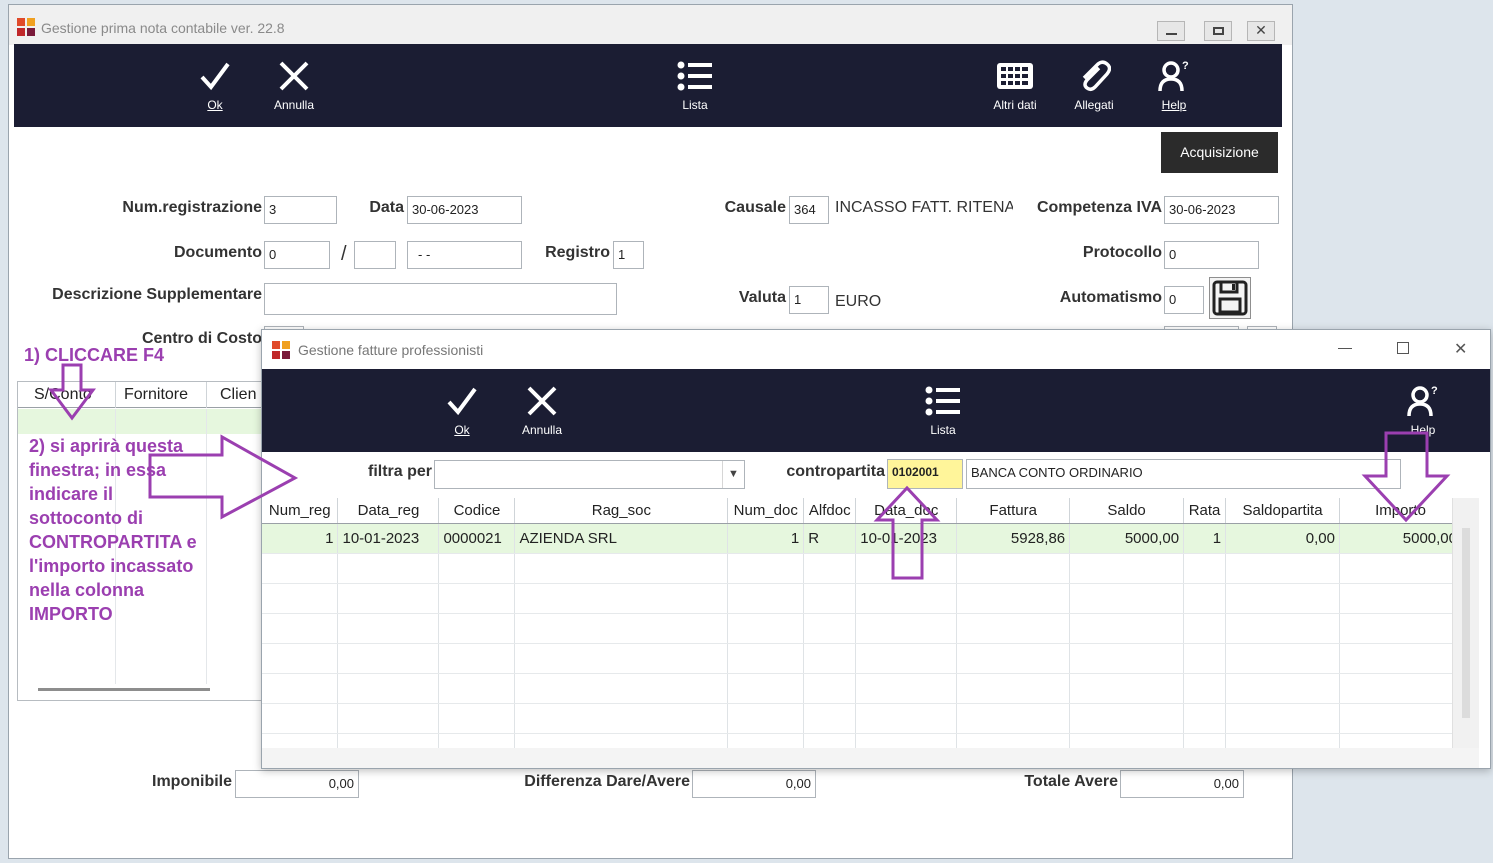  Describe the element at coordinates (1406, 477) in the screenshot. I see `down-arrow-importo` at that location.